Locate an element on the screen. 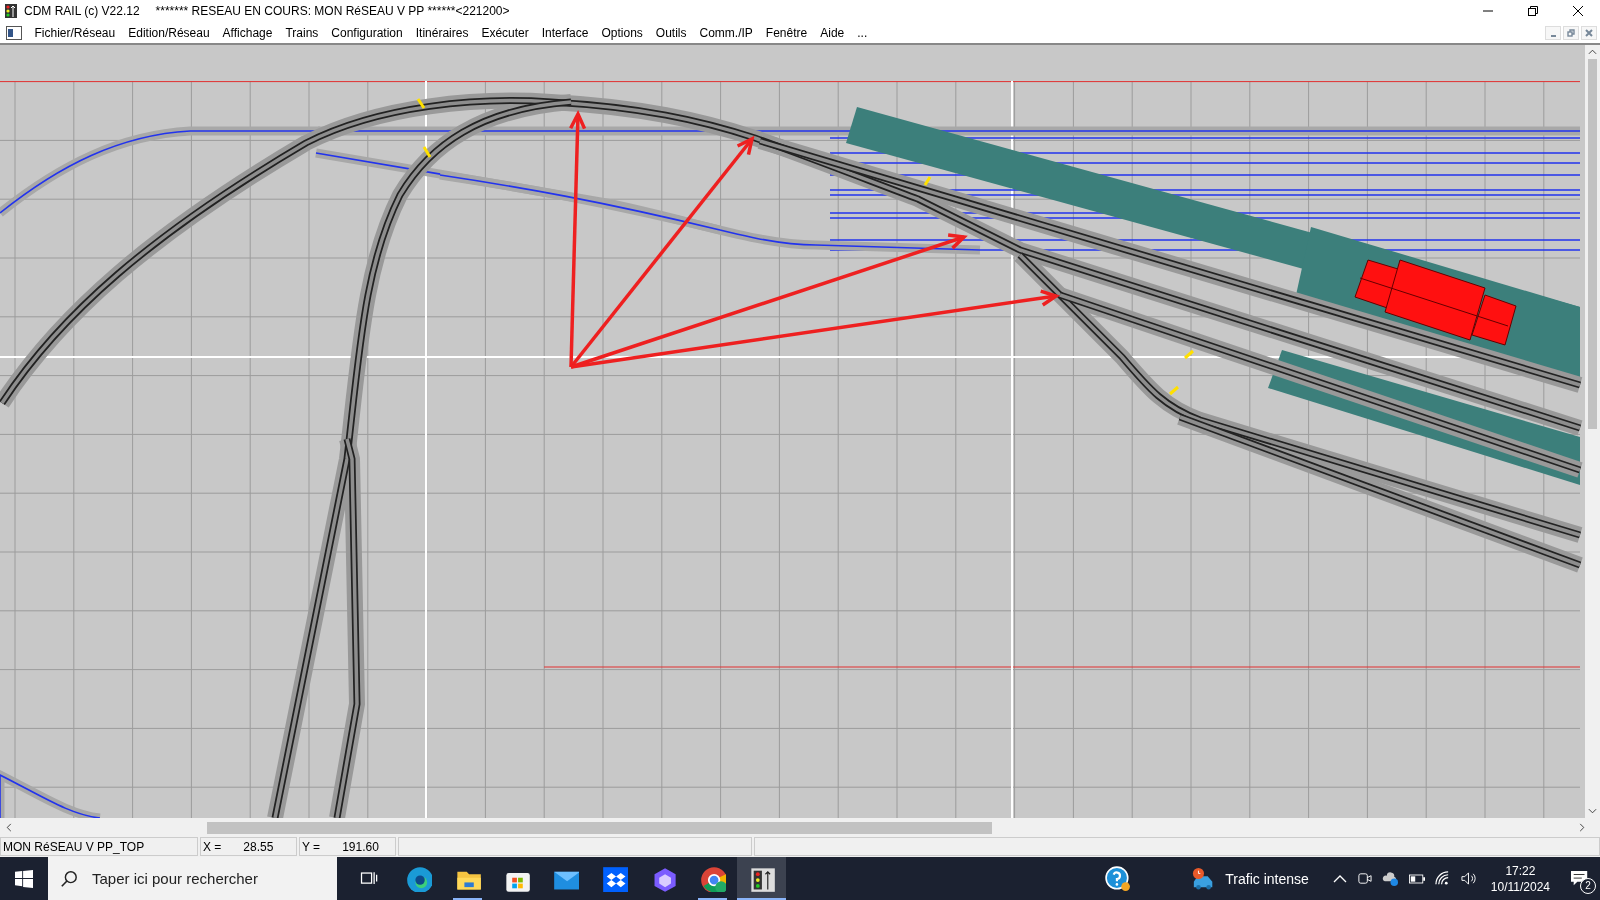  menu-item: Configuration is located at coordinates (367, 32).